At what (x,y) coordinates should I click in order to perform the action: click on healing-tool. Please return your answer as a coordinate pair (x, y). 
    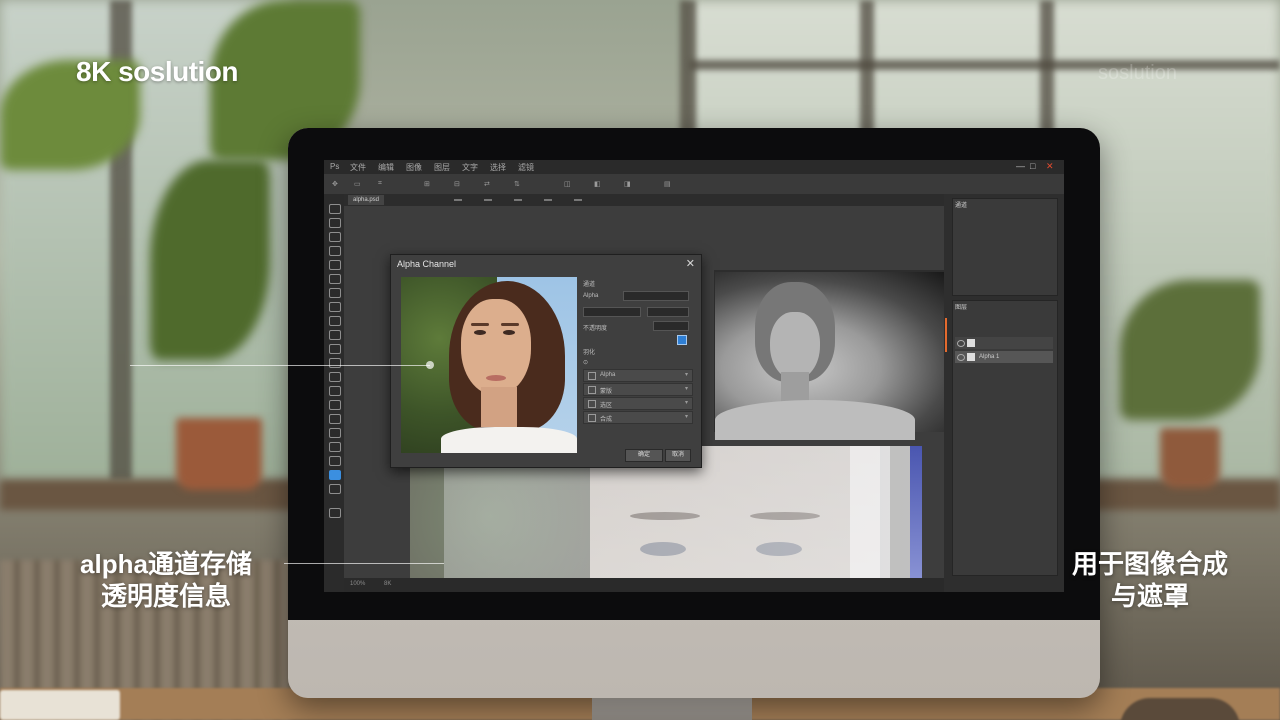
    Looking at the image, I should click on (335, 293).